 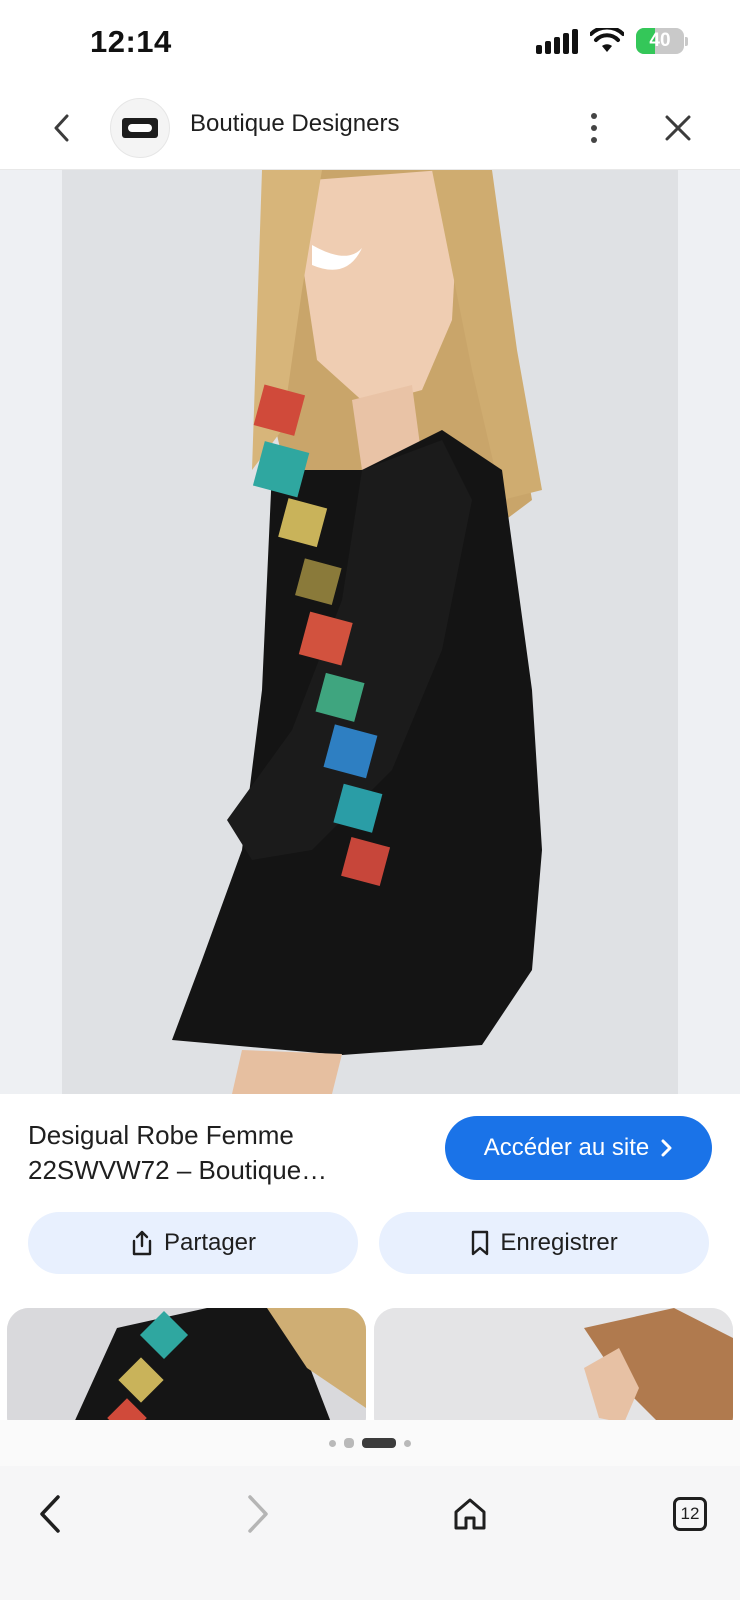 I want to click on tabs-button: 12, so click(x=690, y=1514).